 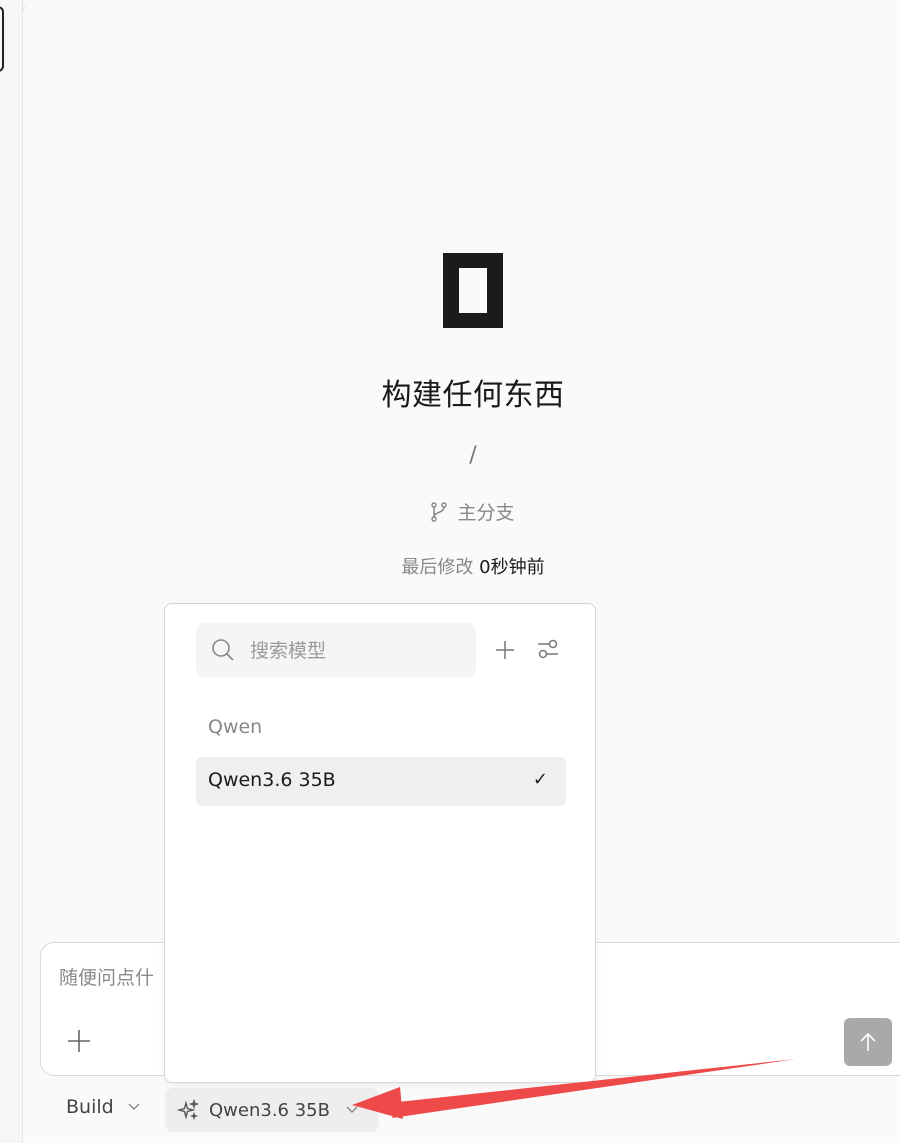 I want to click on sparkles-icon, so click(x=188, y=1110).